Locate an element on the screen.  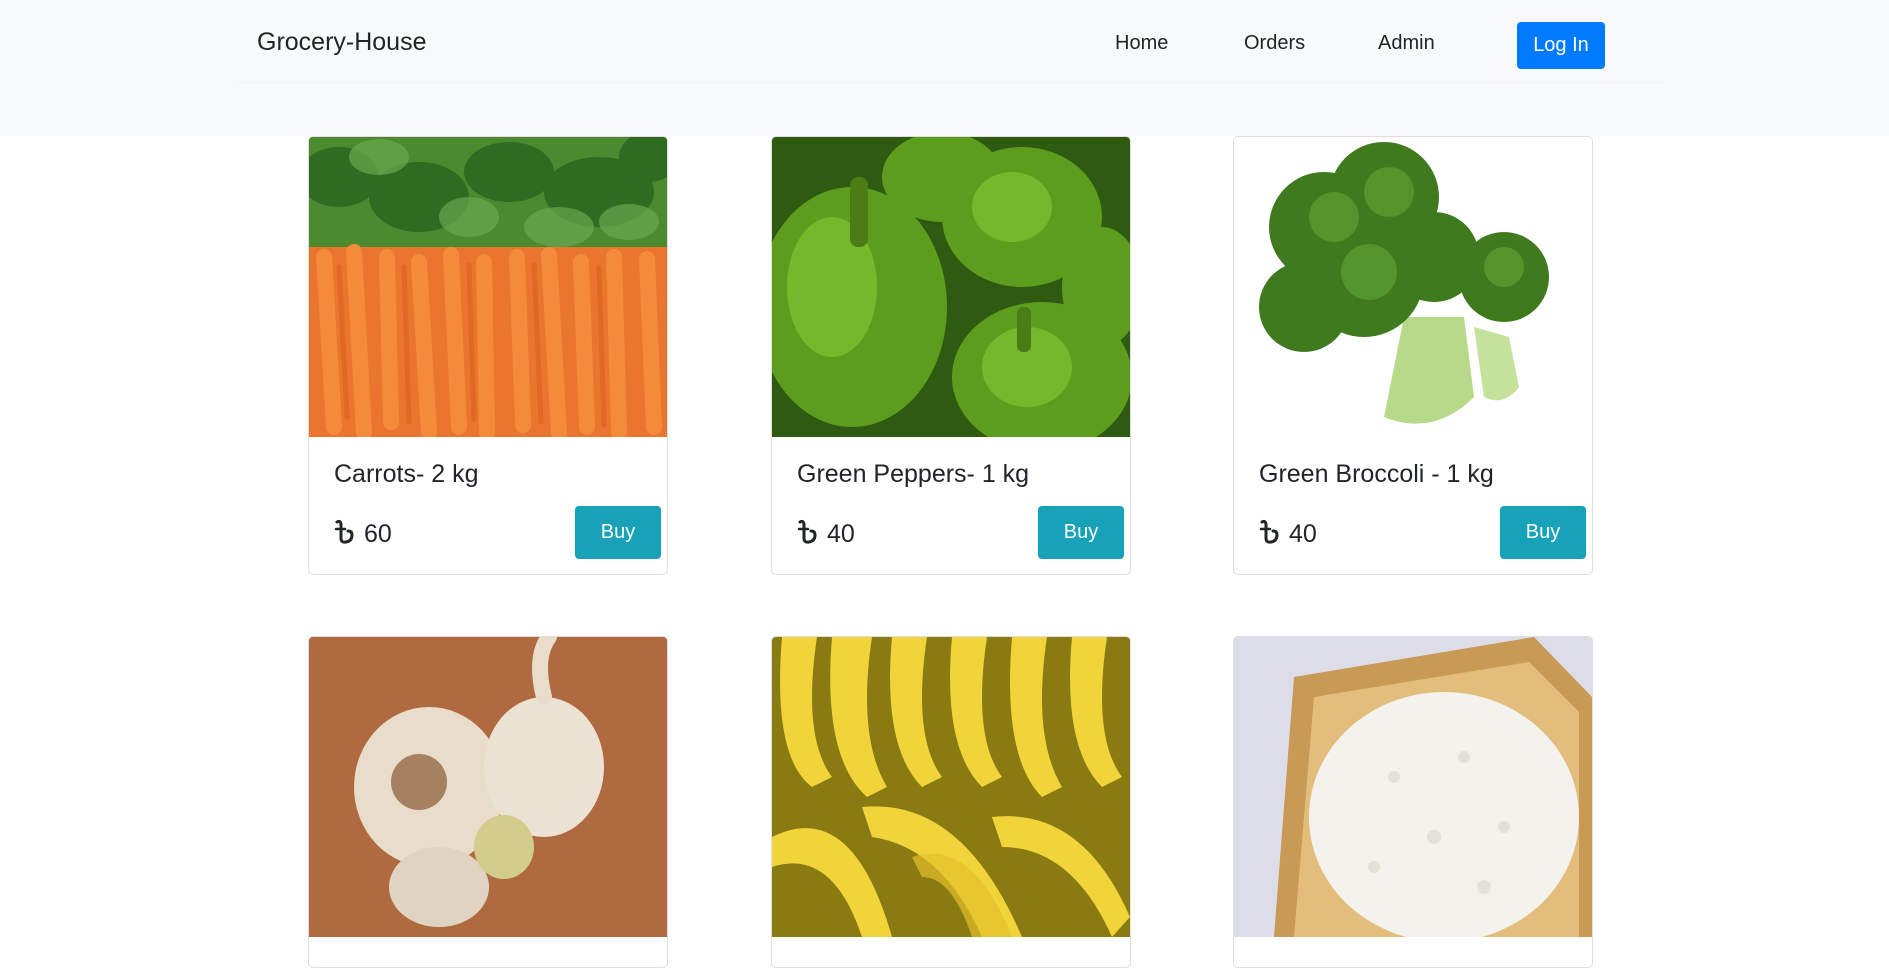
product-title: Green Broccoli - 1 kg is located at coordinates (1376, 474).